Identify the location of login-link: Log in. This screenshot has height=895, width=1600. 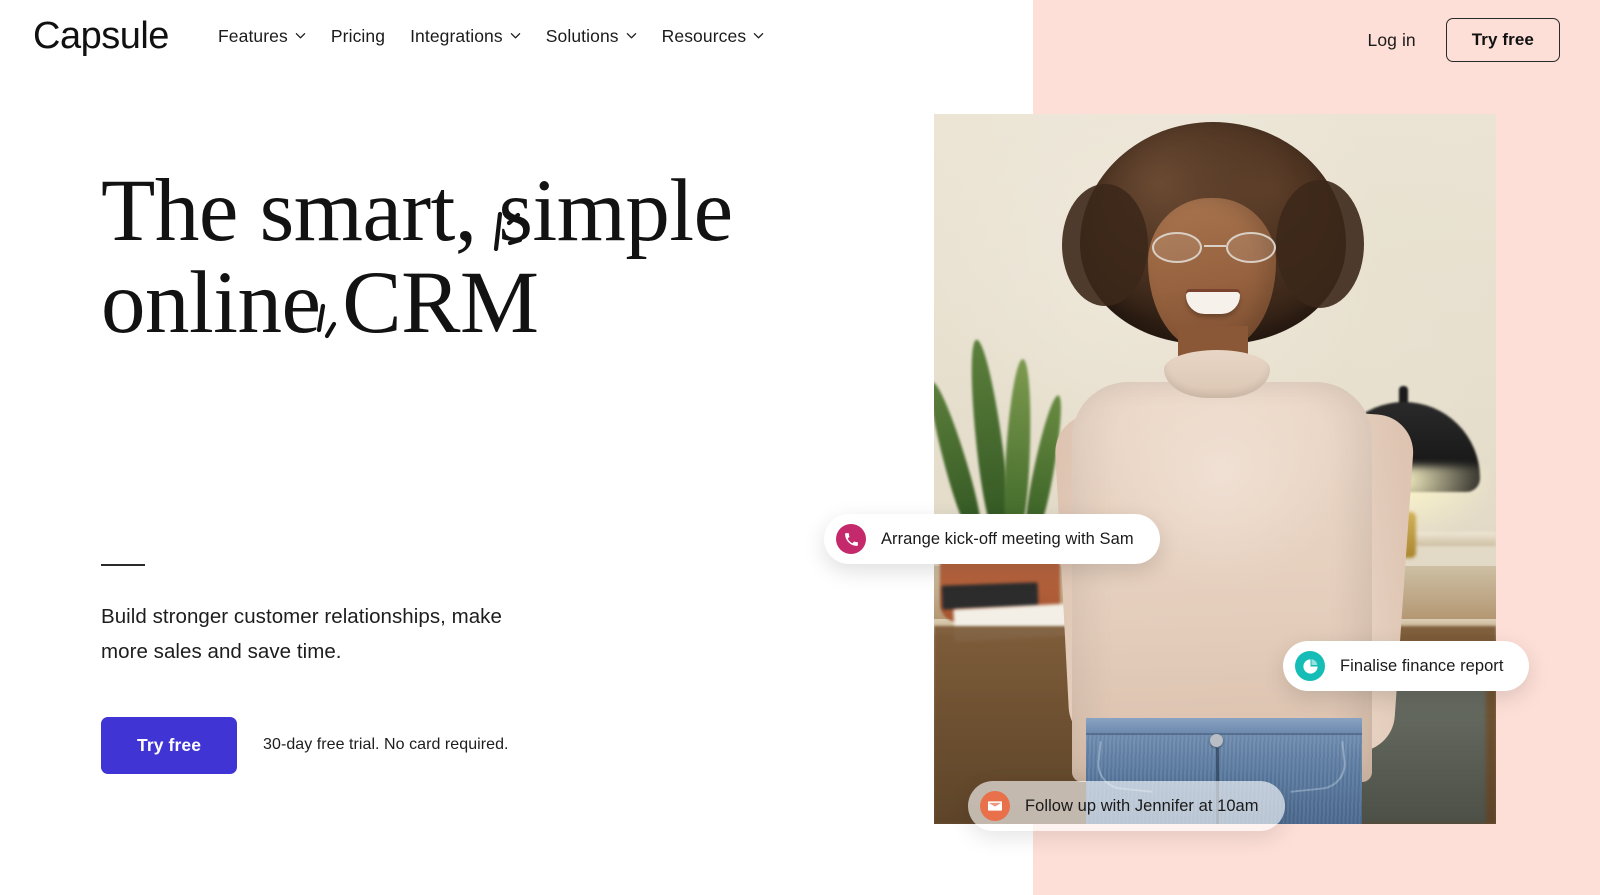
(1391, 40).